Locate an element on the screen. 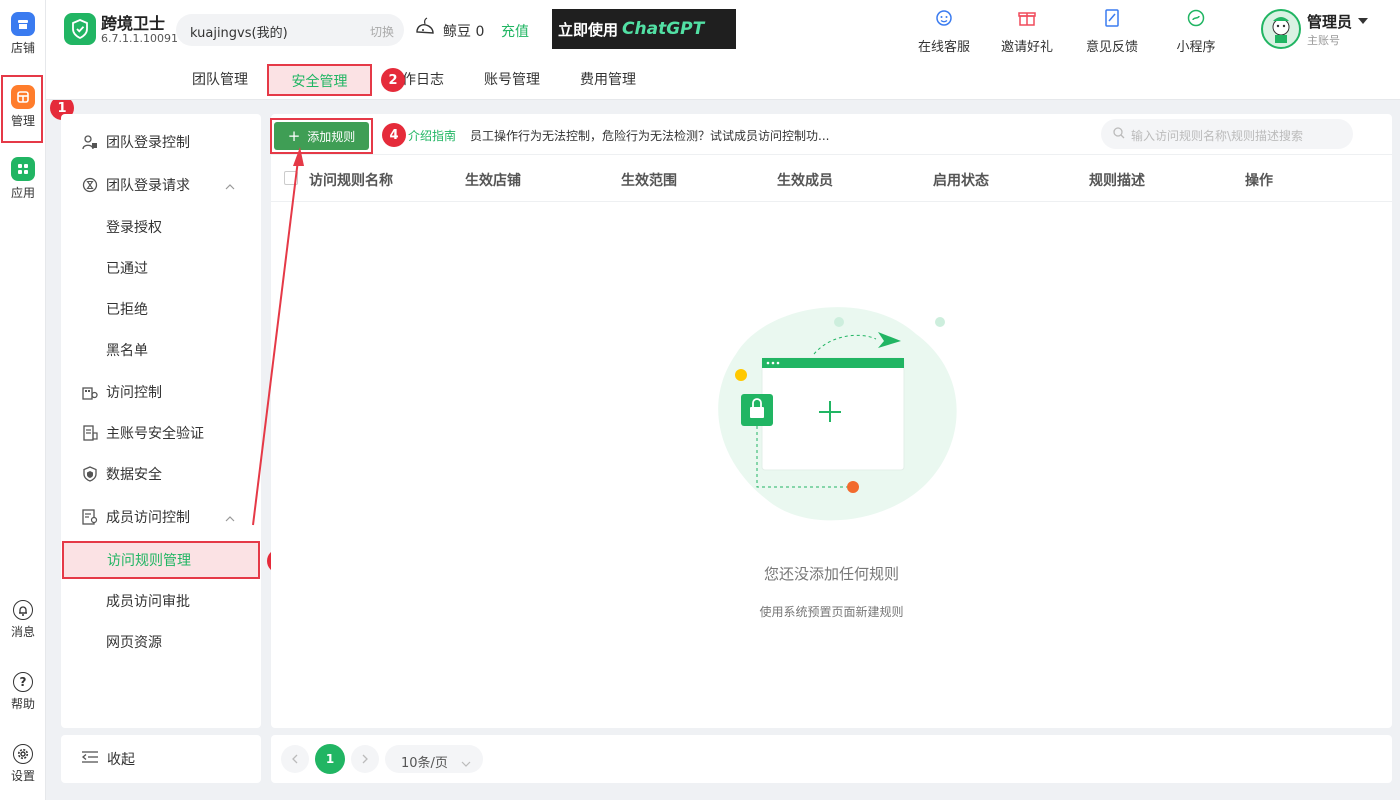 The image size is (1400, 800). chevron-down-icon is located at coordinates (466, 763).